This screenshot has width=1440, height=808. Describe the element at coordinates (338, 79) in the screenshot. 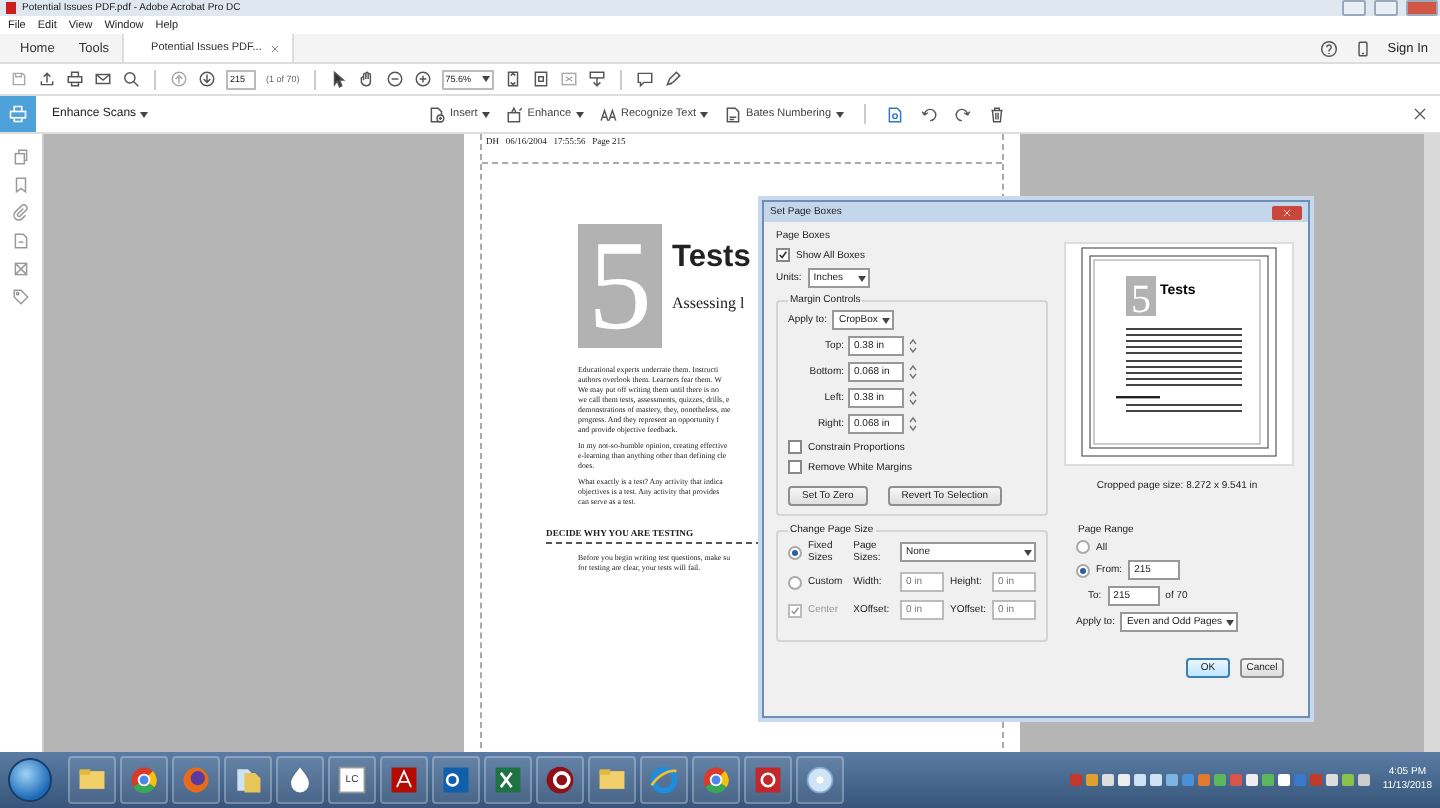

I see `pointer-icon` at that location.